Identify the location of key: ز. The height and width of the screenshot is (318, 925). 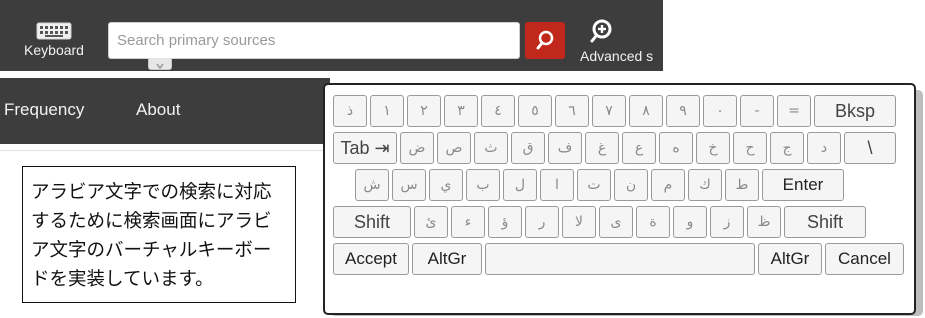
(727, 222).